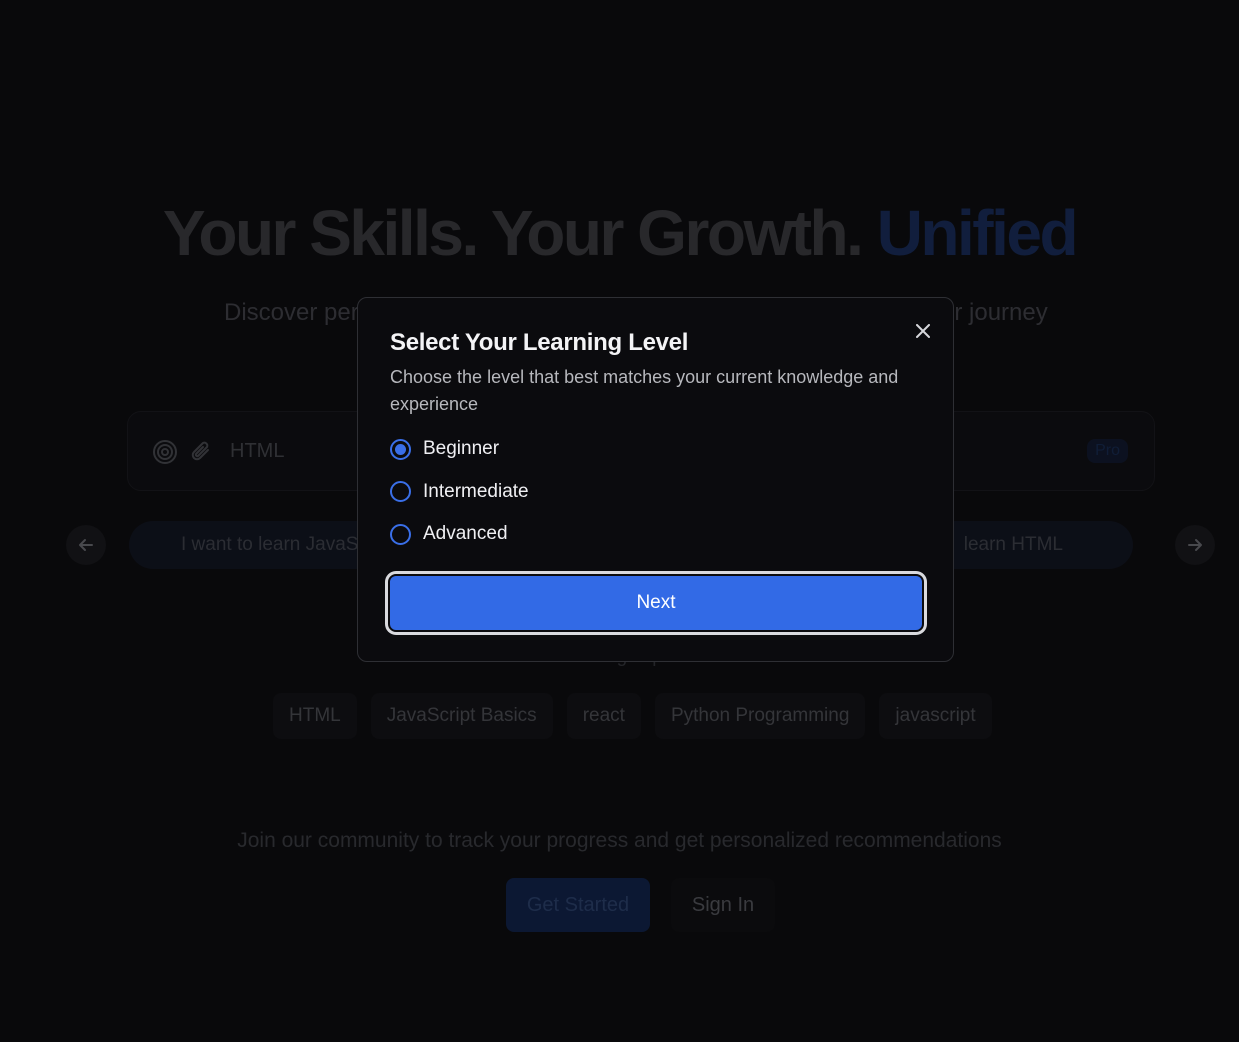 This screenshot has height=1042, width=1239. I want to click on dialog-title: Select Your Learning Level, so click(539, 342).